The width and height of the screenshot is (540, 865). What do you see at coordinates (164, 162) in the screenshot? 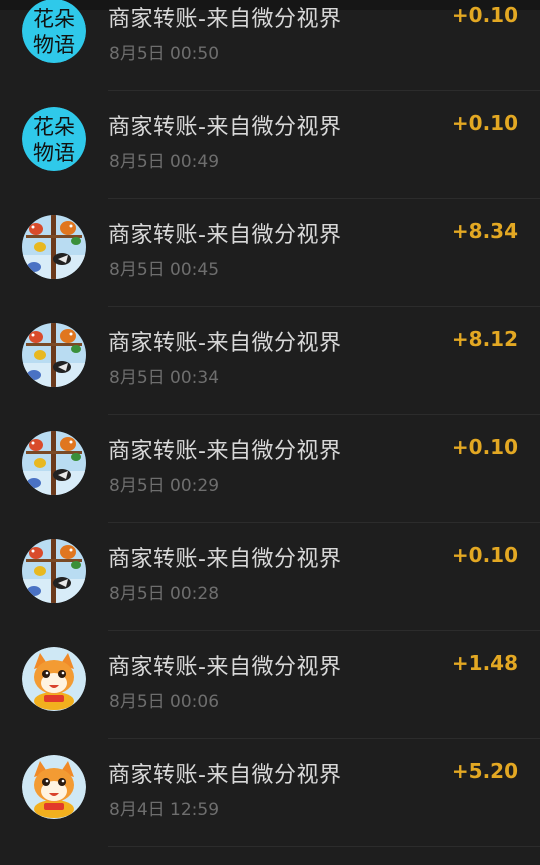
I see `transaction-time: 8月5日 00:49` at bounding box center [164, 162].